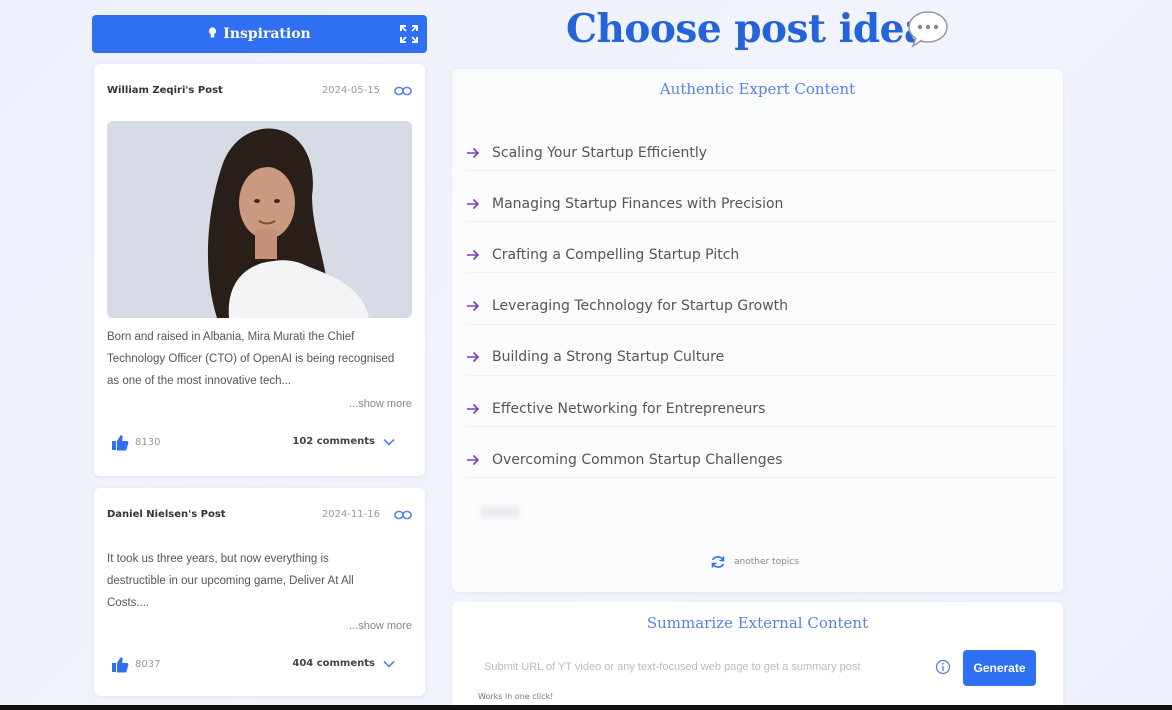  Describe the element at coordinates (766, 562) in the screenshot. I see `another-topics-label: another topics` at that location.